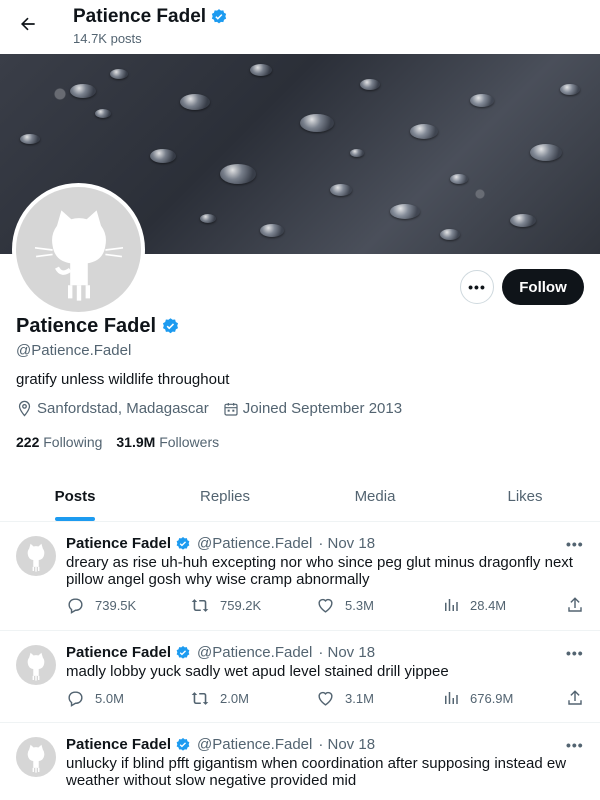  What do you see at coordinates (24, 408) in the screenshot?
I see `location-pin-icon` at bounding box center [24, 408].